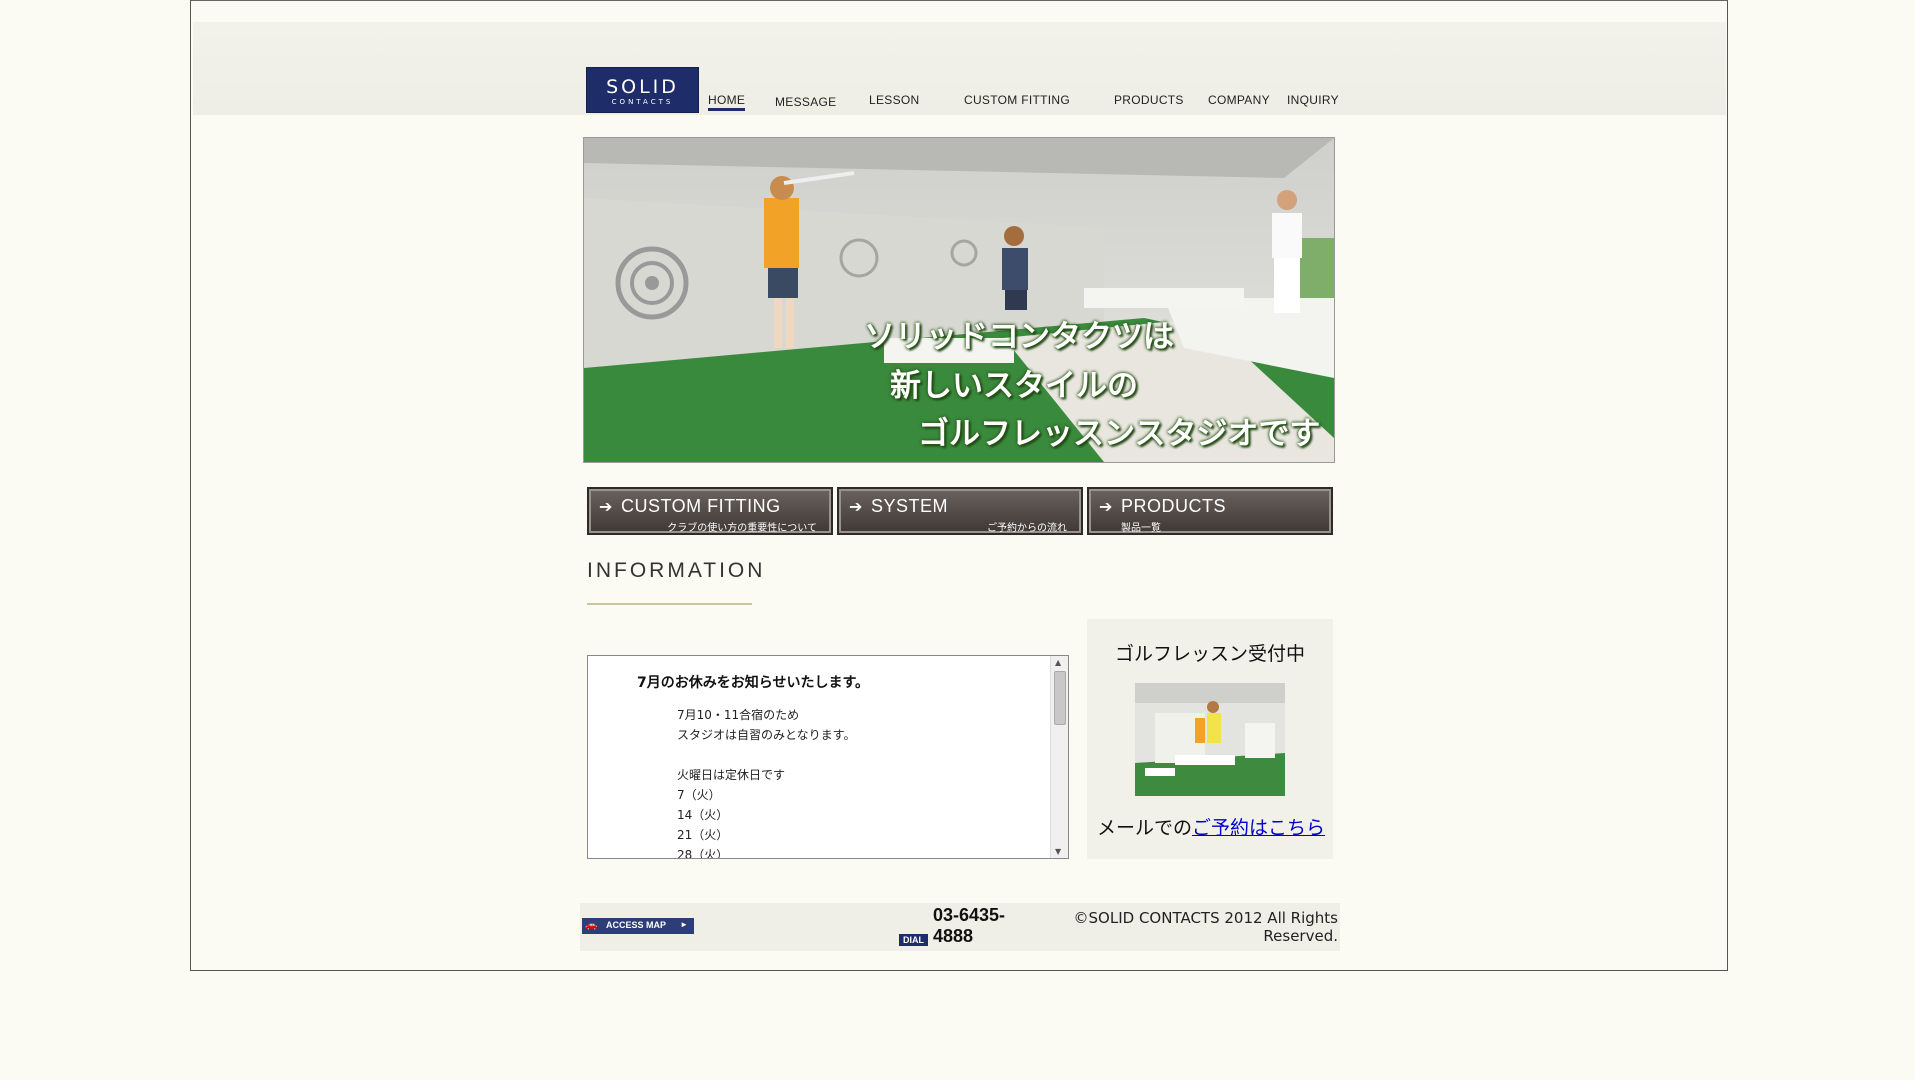 This screenshot has height=1080, width=1915. Describe the element at coordinates (1209, 654) in the screenshot. I see `lesson-title: ゴルフレッスン受付中` at that location.